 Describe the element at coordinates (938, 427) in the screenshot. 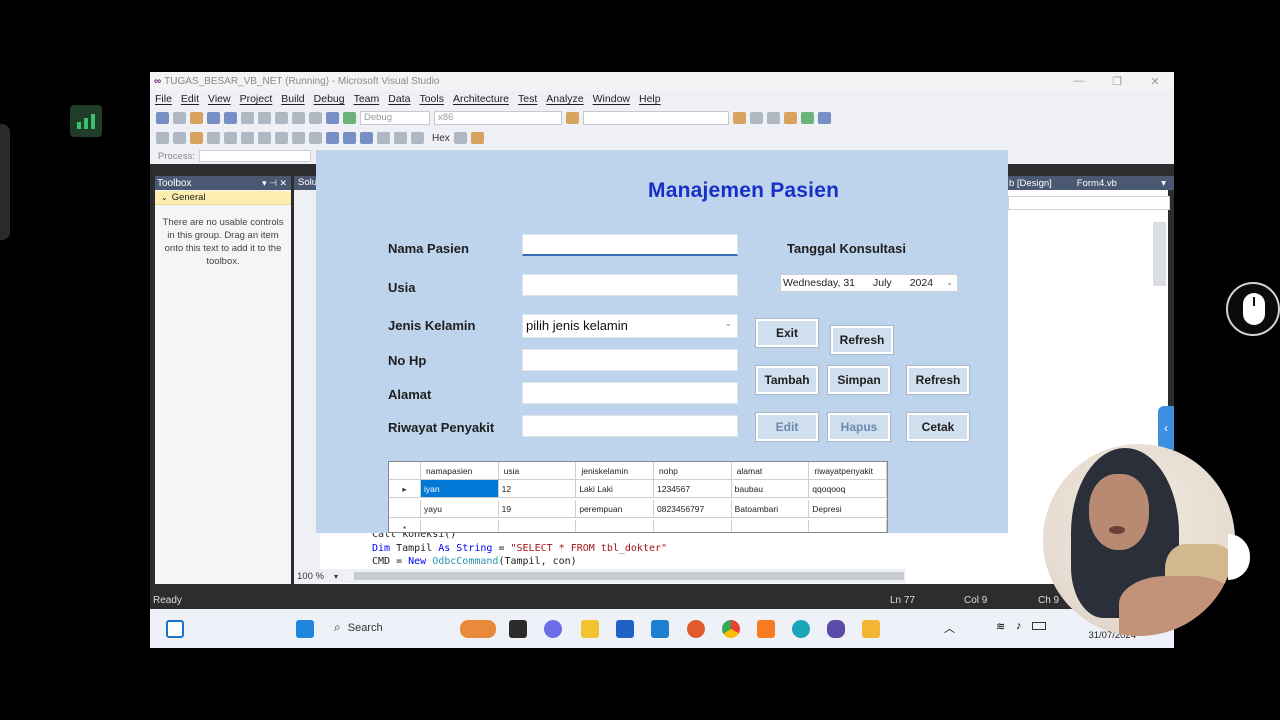

I see `cetak-button: Cetak` at that location.